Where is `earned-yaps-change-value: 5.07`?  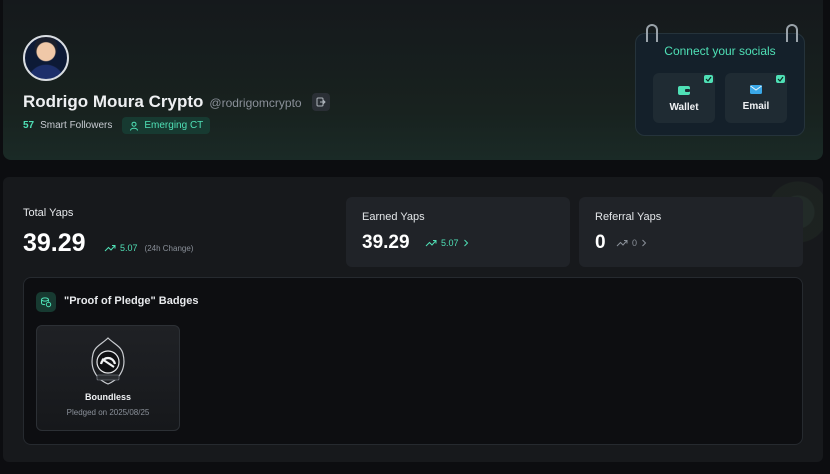
earned-yaps-change-value: 5.07 is located at coordinates (450, 243).